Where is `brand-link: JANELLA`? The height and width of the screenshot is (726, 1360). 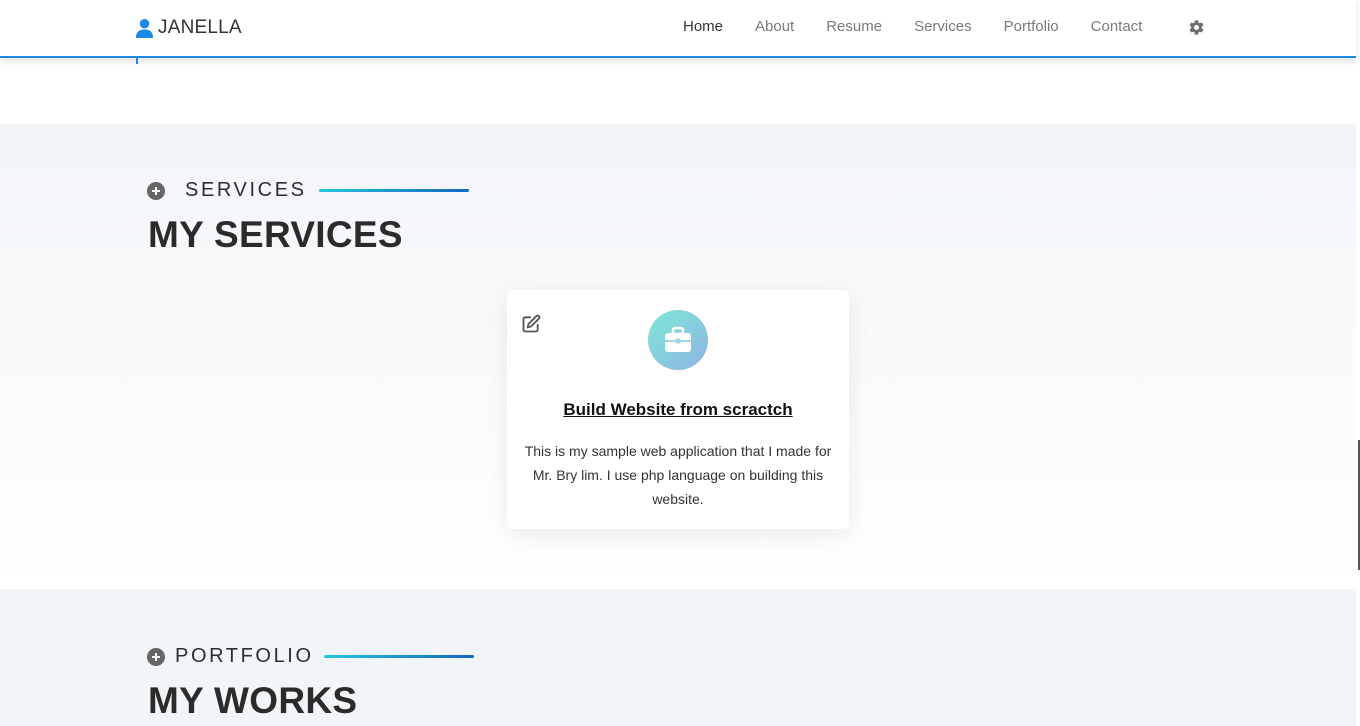
brand-link: JANELLA is located at coordinates (188, 28).